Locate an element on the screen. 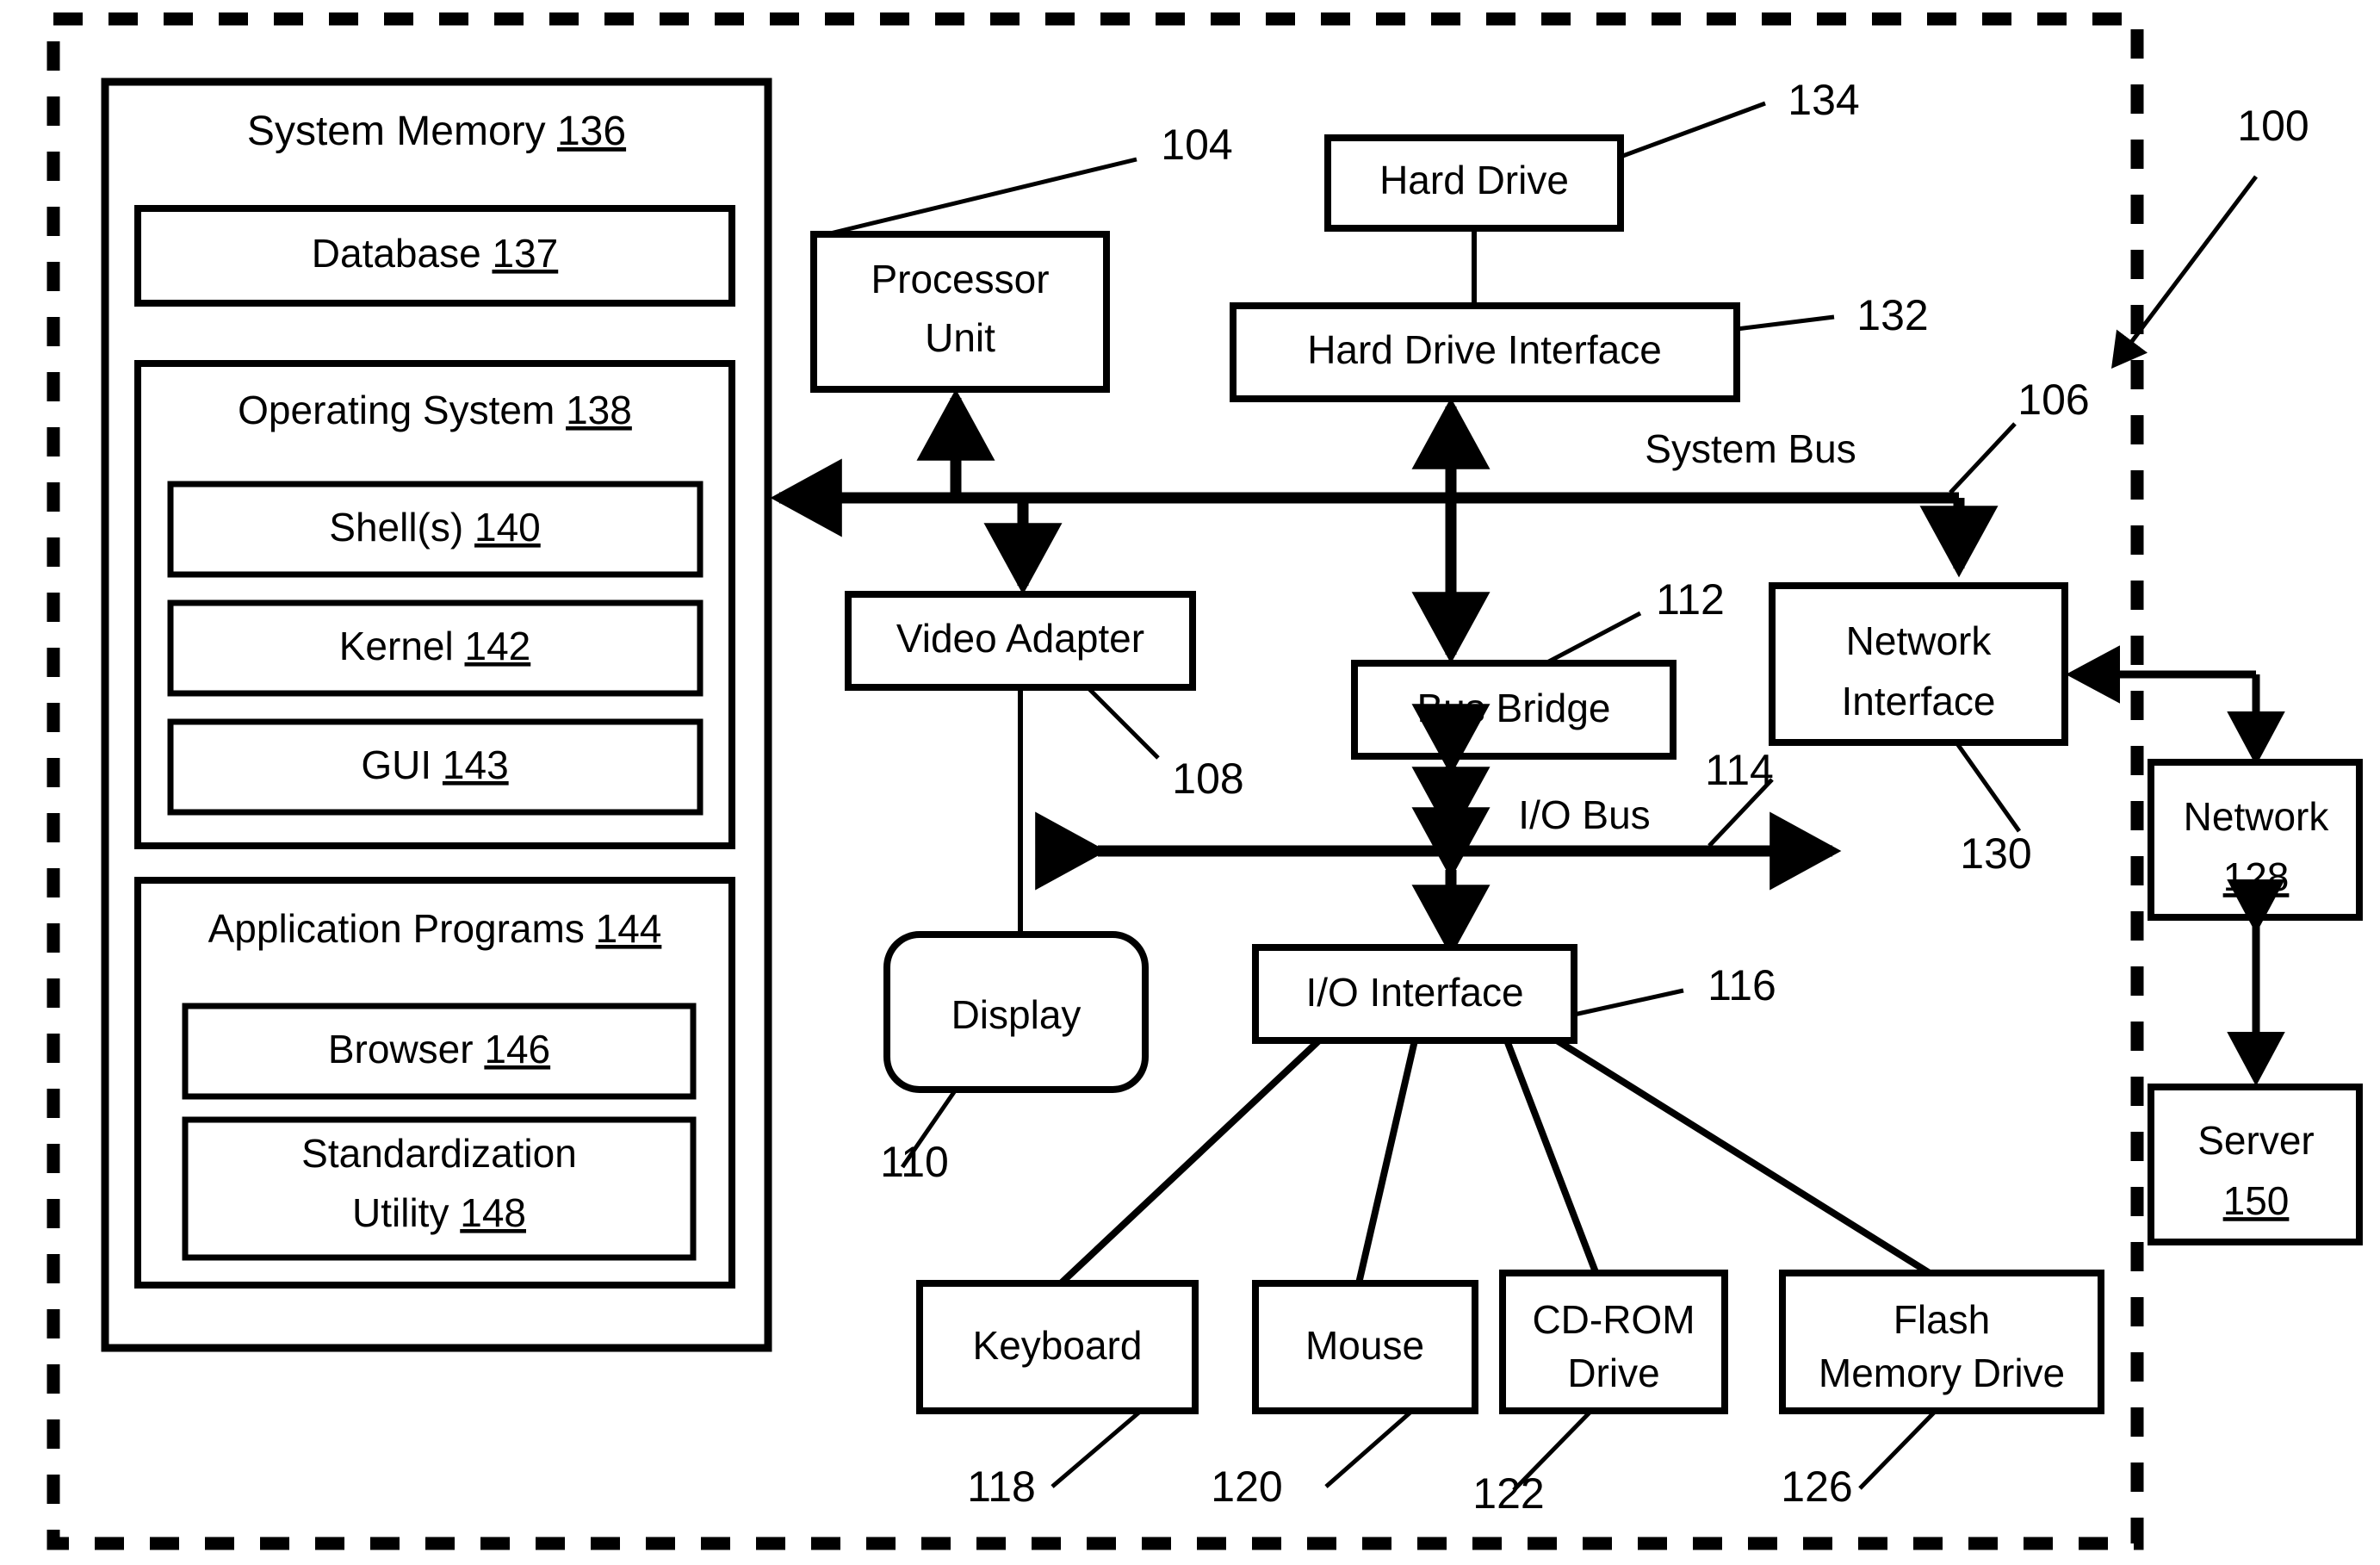  server-ref: 150 is located at coordinates (2256, 1200).